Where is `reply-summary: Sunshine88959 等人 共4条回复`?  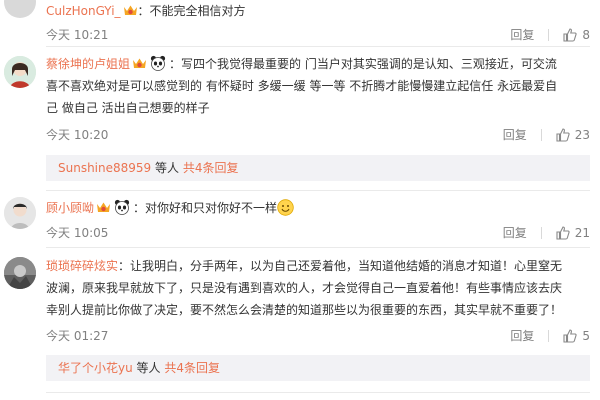
reply-summary: Sunshine88959 等人 共4条回复 is located at coordinates (318, 168).